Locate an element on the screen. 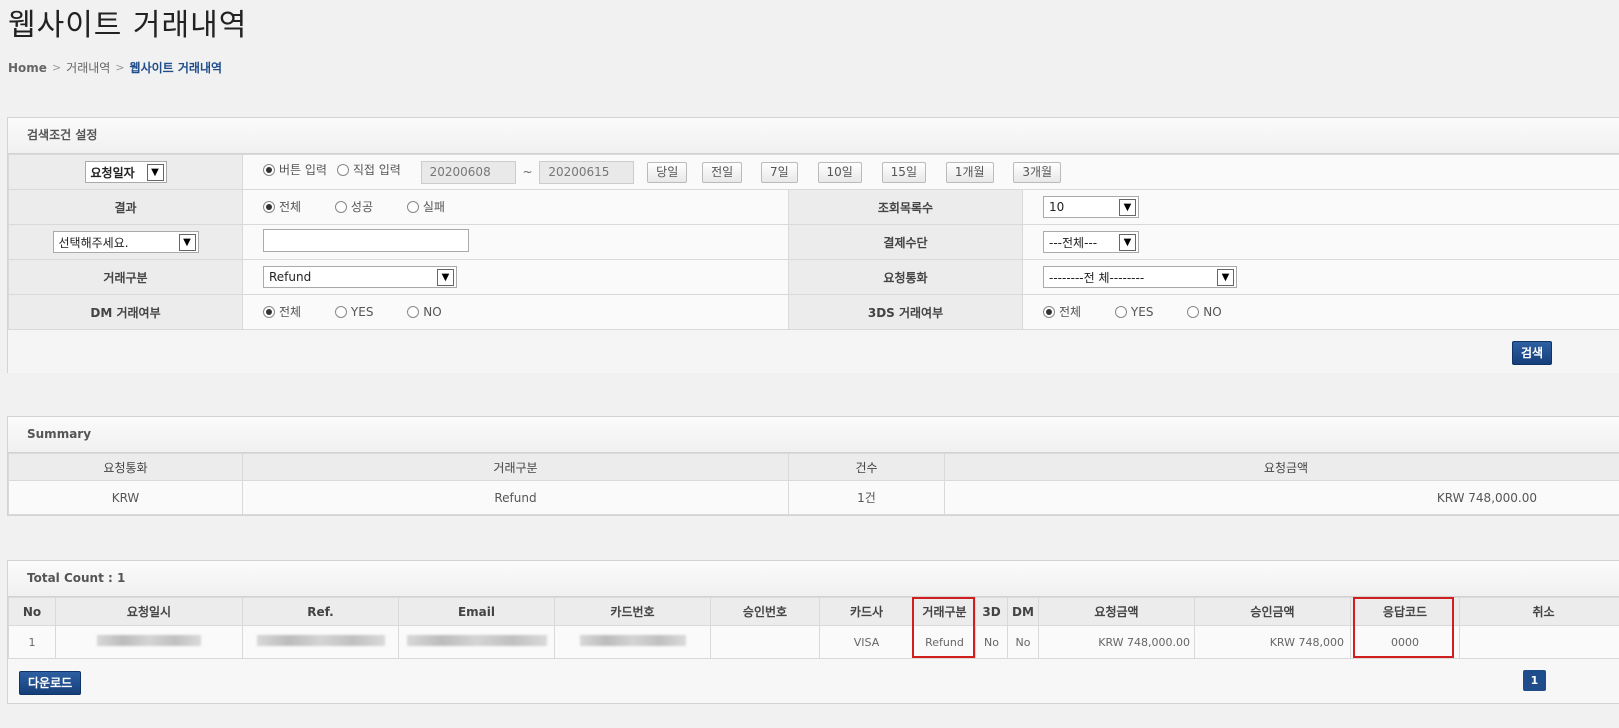 The image size is (1619, 728). quick-3m-button: 3개월 is located at coordinates (1037, 172).